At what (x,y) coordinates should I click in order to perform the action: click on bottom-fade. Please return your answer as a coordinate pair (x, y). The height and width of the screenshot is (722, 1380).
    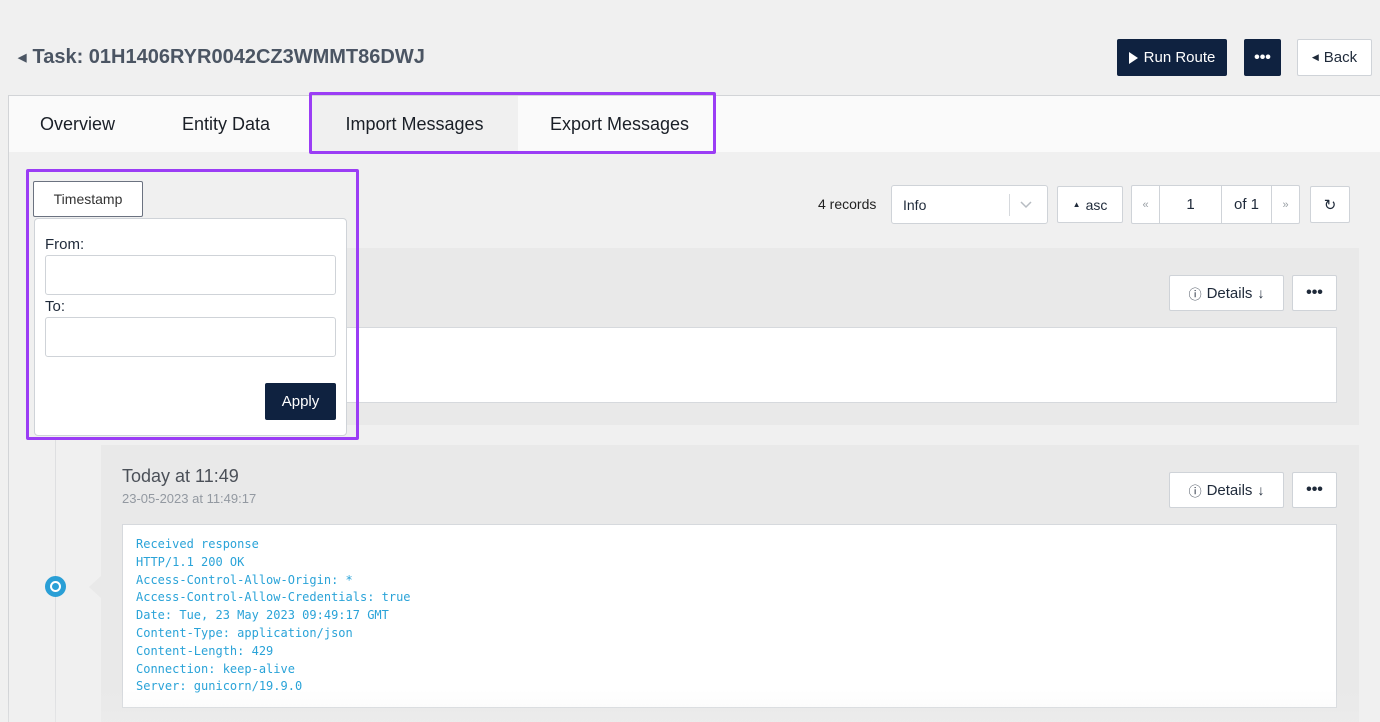
    Looking at the image, I should click on (690, 706).